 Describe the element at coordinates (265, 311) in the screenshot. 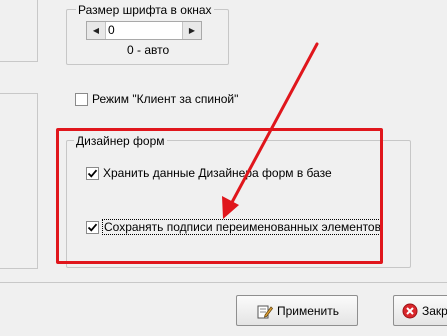

I see `apply-pencil-icon` at that location.